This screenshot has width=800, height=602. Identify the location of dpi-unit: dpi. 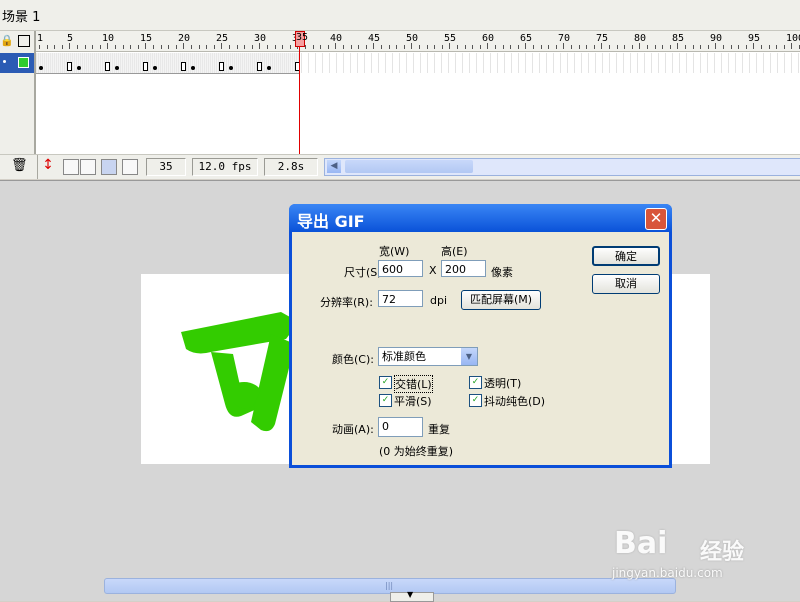
(439, 300).